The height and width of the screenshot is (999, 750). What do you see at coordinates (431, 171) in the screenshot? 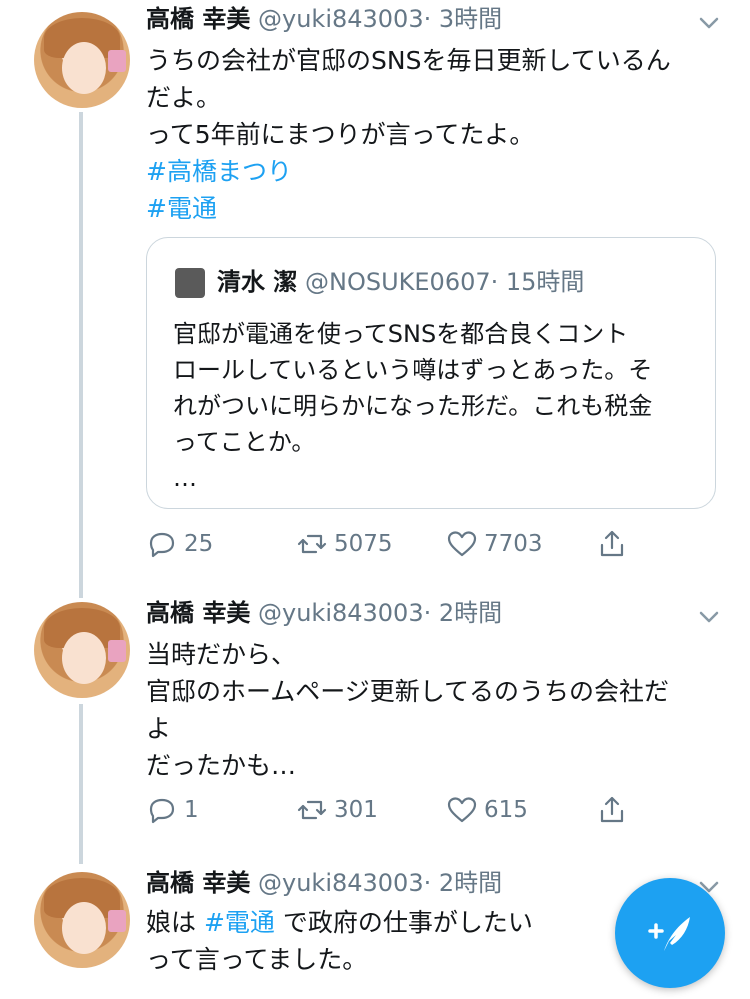
I see `hashtag-link: #高橋まつり` at bounding box center [431, 171].